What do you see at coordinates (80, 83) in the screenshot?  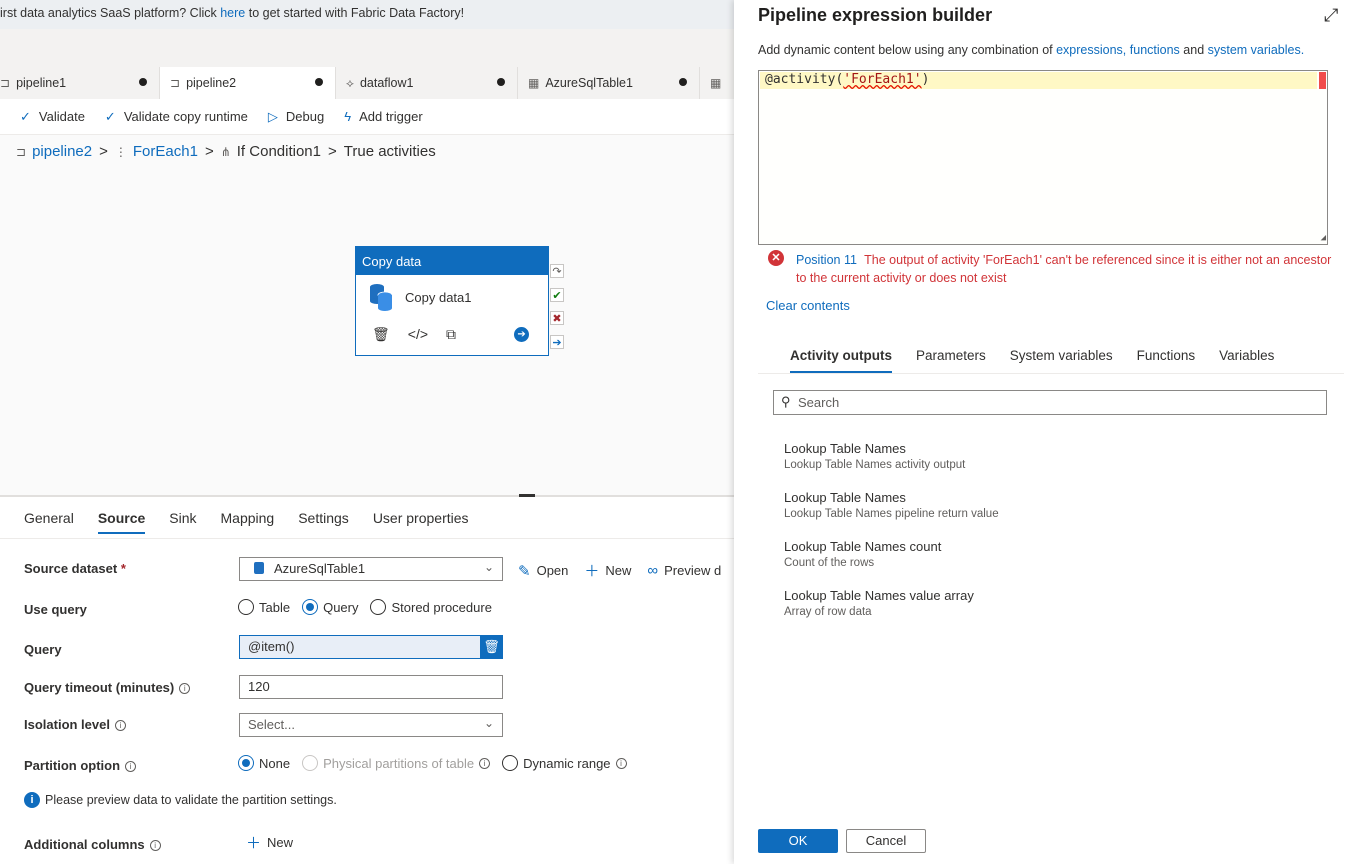 I see `tab-pipeline1: ⊐ pipeline1` at bounding box center [80, 83].